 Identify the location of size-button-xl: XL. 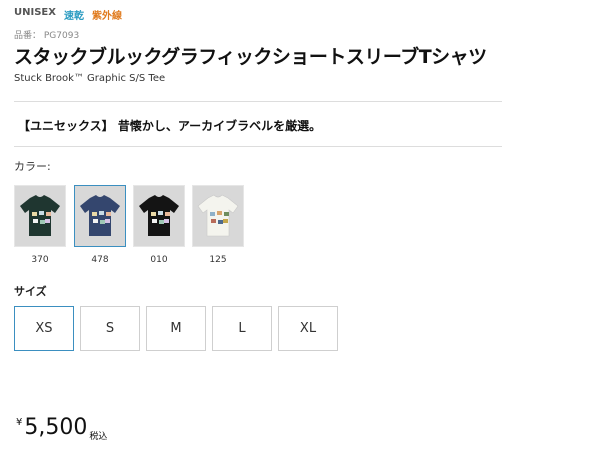
(308, 328).